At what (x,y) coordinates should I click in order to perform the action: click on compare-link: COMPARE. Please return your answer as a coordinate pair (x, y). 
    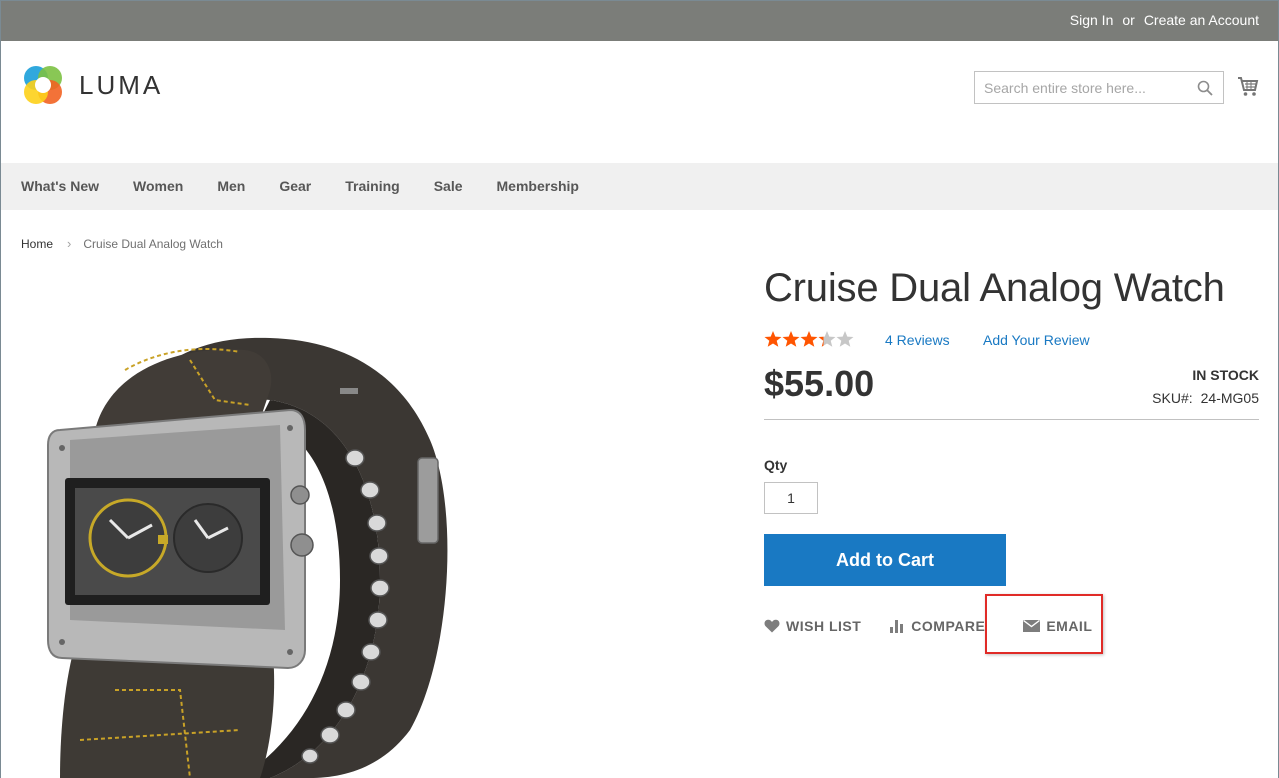
    Looking at the image, I should click on (937, 626).